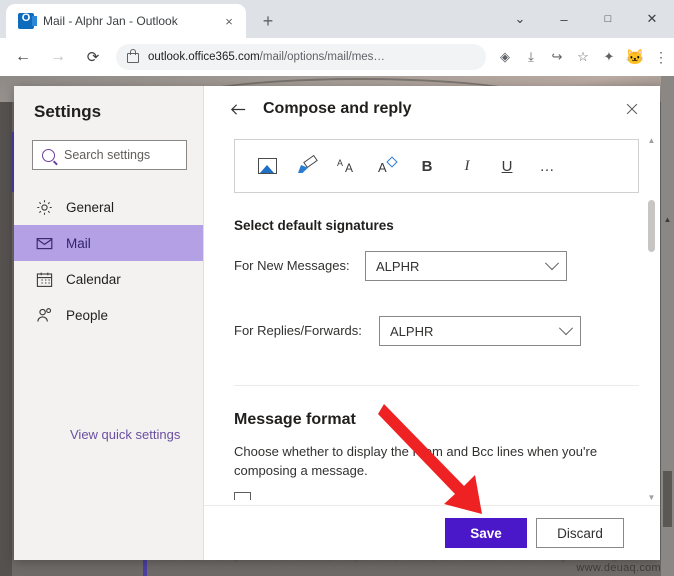 This screenshot has width=674, height=576. Describe the element at coordinates (242, 496) in the screenshot. I see `message-format-checkbox` at that location.